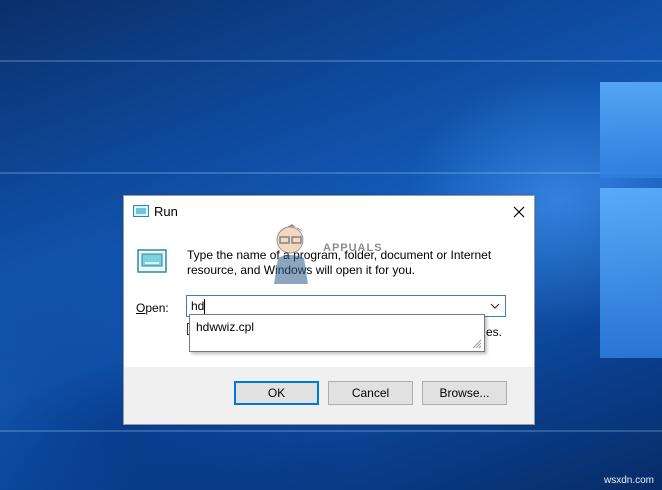  I want to click on open-label-text: pen:, so click(157, 308).